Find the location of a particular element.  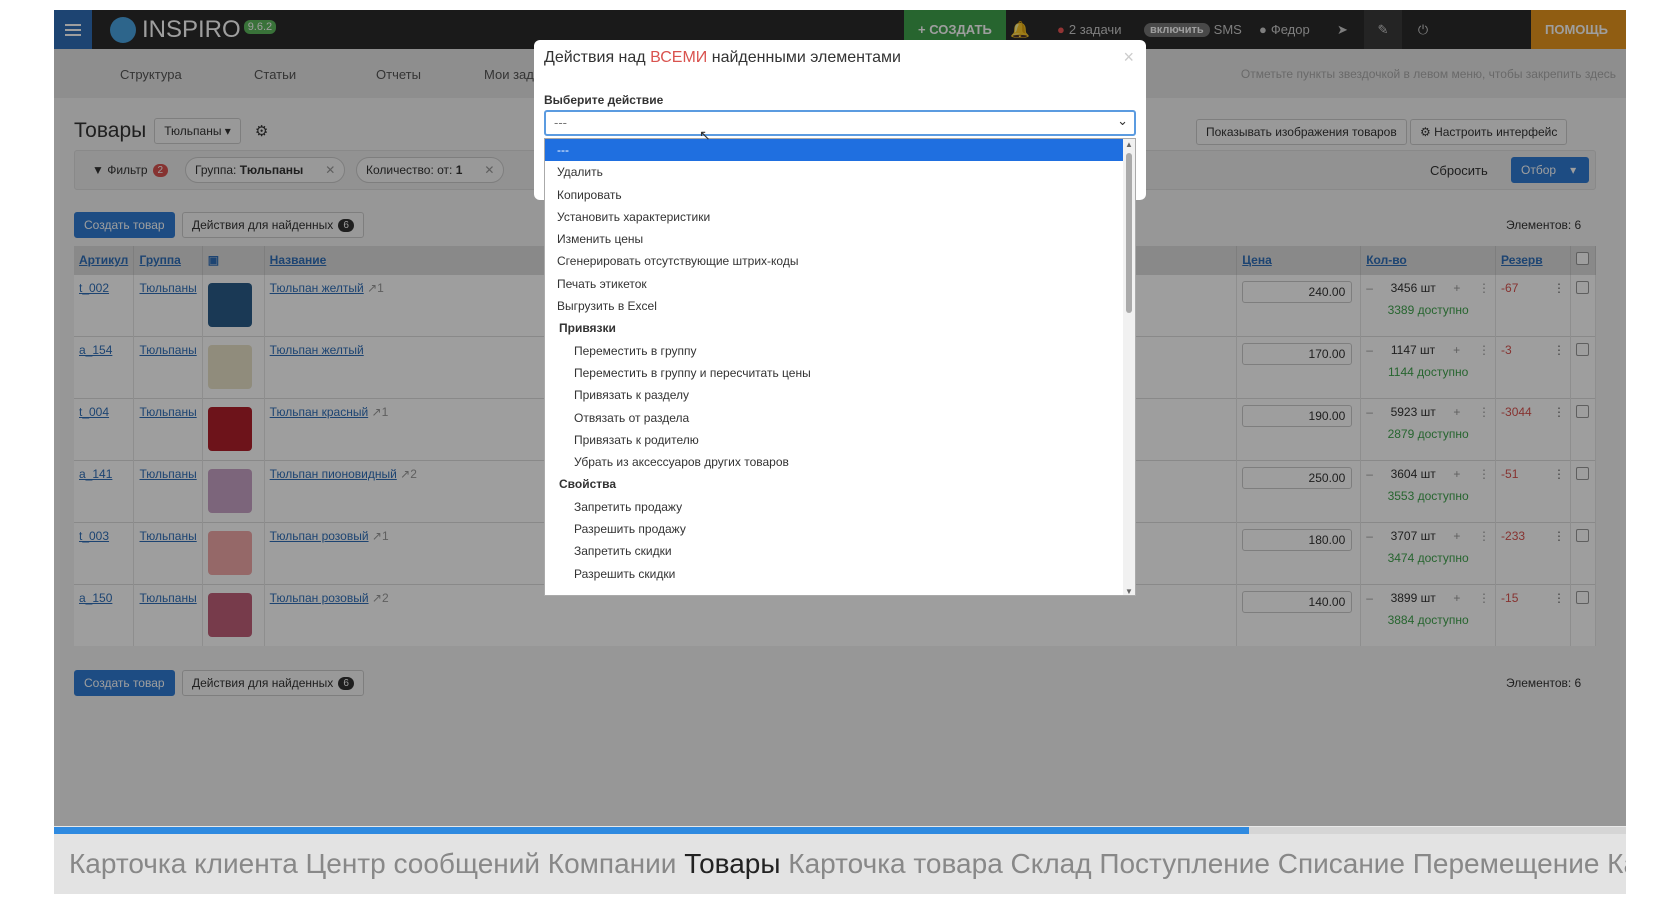

dropdown-option: Разрешить скидки is located at coordinates (840, 574).